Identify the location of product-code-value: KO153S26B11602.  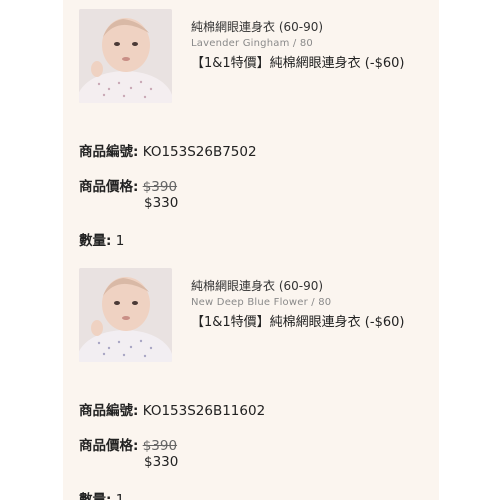
(204, 411).